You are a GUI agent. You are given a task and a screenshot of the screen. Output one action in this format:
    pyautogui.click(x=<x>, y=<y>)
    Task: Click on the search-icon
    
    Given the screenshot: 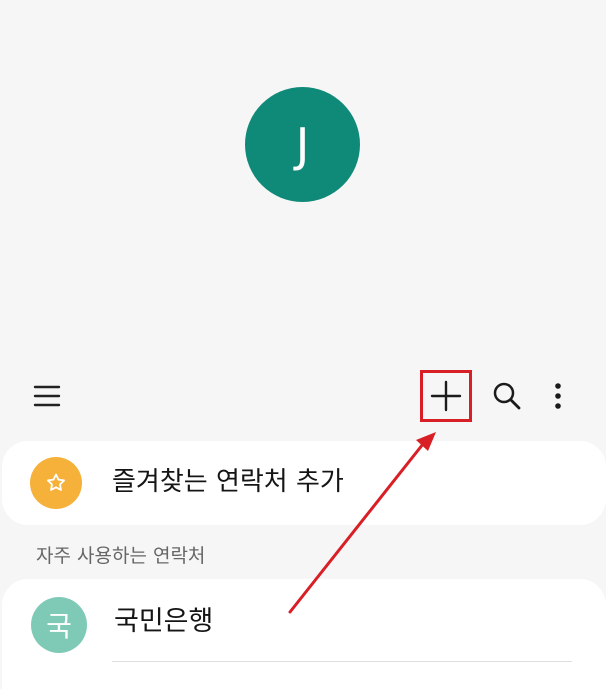 What is the action you would take?
    pyautogui.click(x=507, y=396)
    